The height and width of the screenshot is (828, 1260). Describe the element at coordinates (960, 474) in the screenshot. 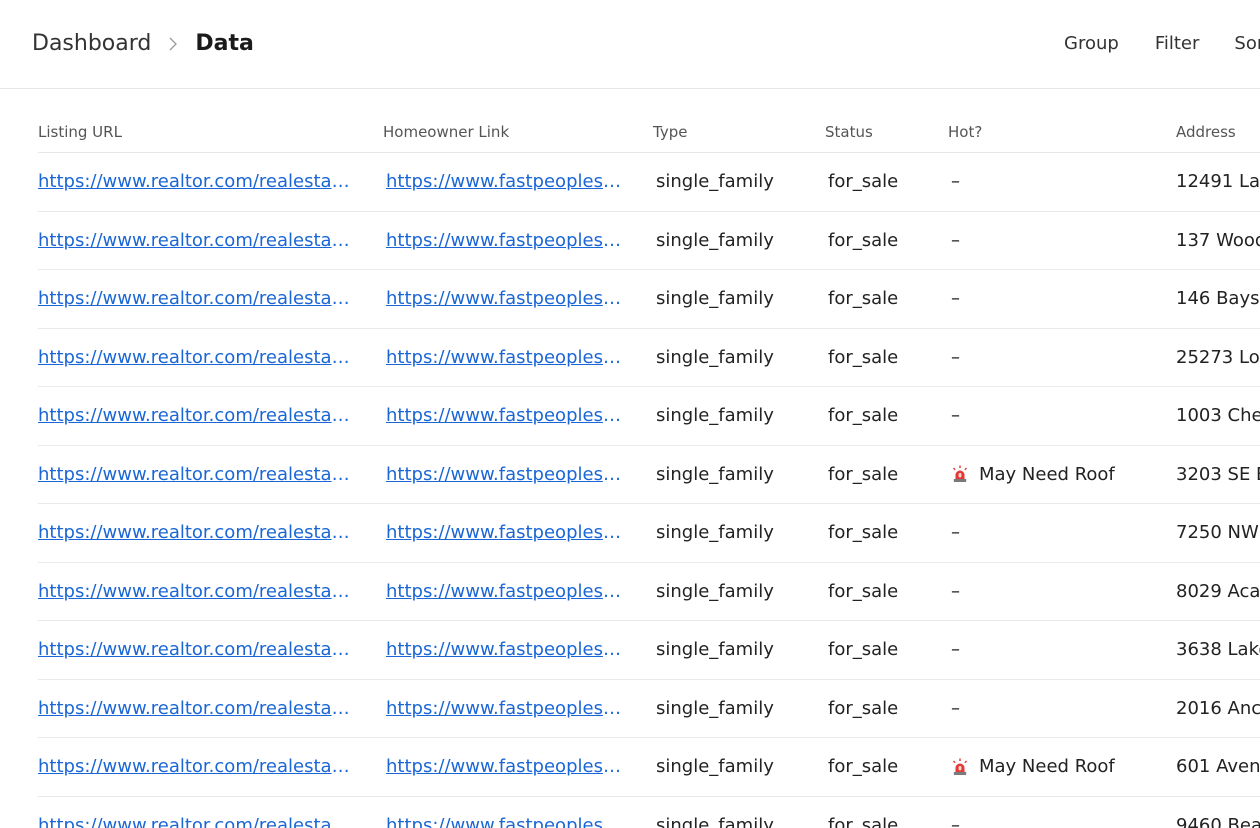

I see `siren-icon` at that location.